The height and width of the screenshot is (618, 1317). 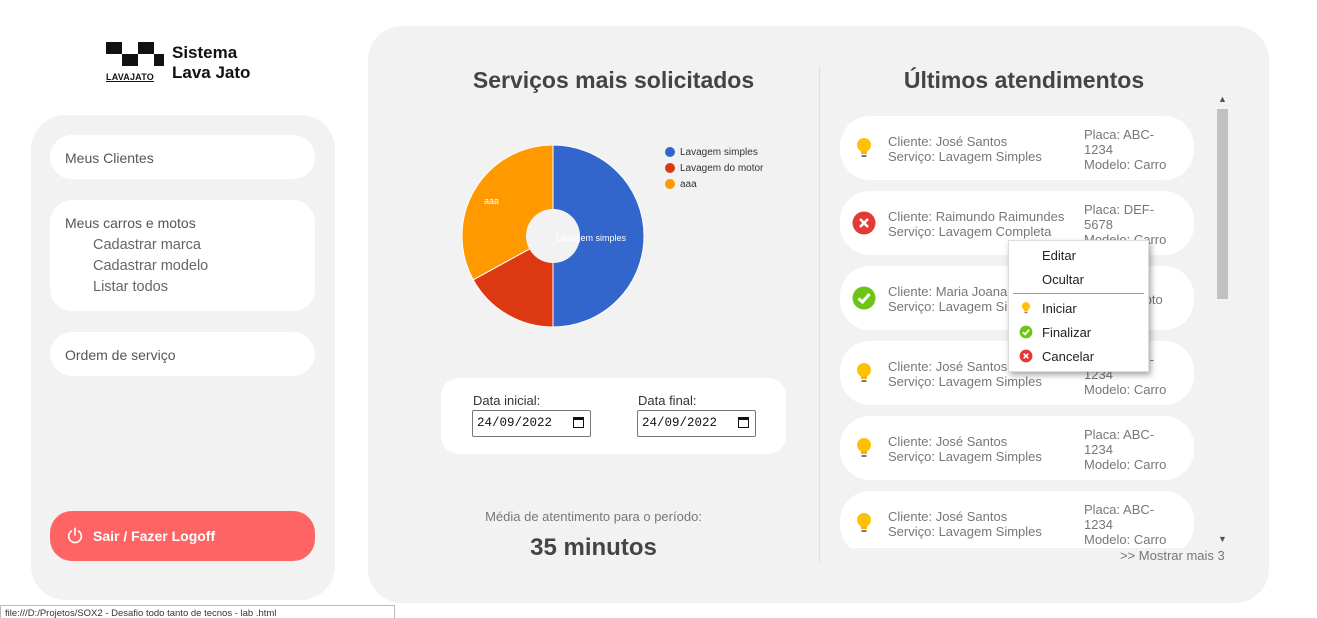 What do you see at coordinates (593, 516) in the screenshot?
I see `average-label: Média de atentimento para o período:` at bounding box center [593, 516].